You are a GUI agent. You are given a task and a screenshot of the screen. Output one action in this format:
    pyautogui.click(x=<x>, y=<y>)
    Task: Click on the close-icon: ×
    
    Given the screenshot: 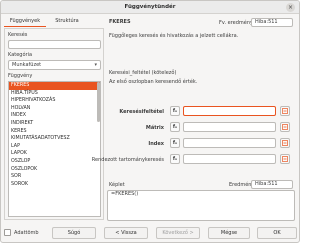 What is the action you would take?
    pyautogui.click(x=290, y=7)
    